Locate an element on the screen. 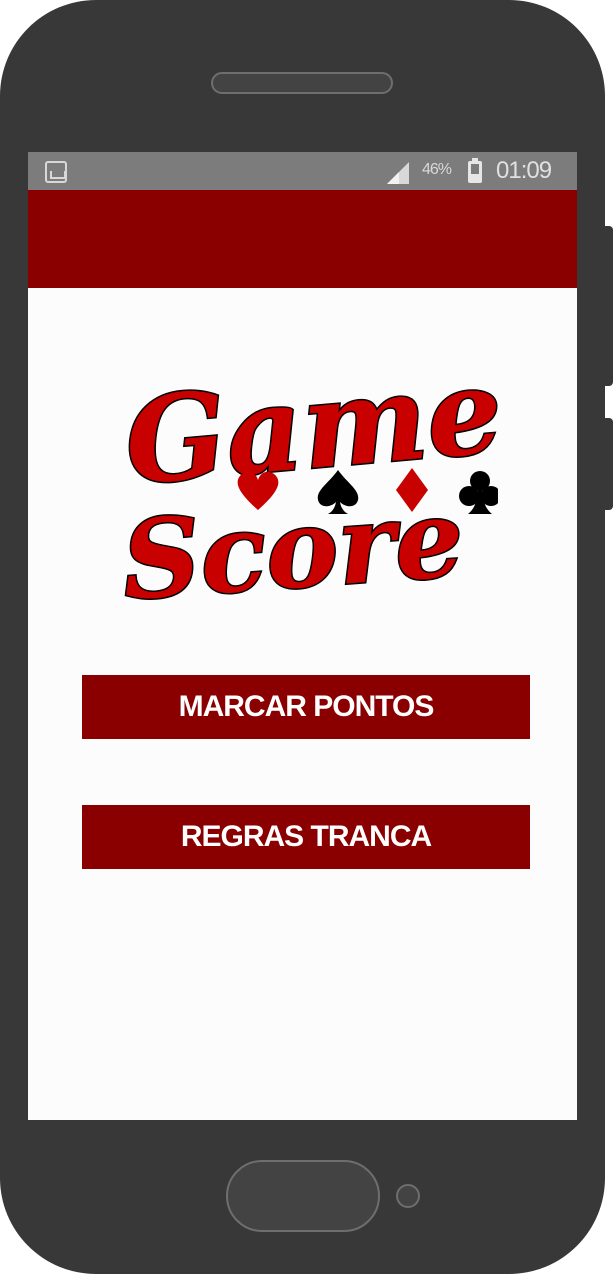 This screenshot has width=613, height=1276. regras-tranca-button: REGRAS TRANCA is located at coordinates (306, 837).